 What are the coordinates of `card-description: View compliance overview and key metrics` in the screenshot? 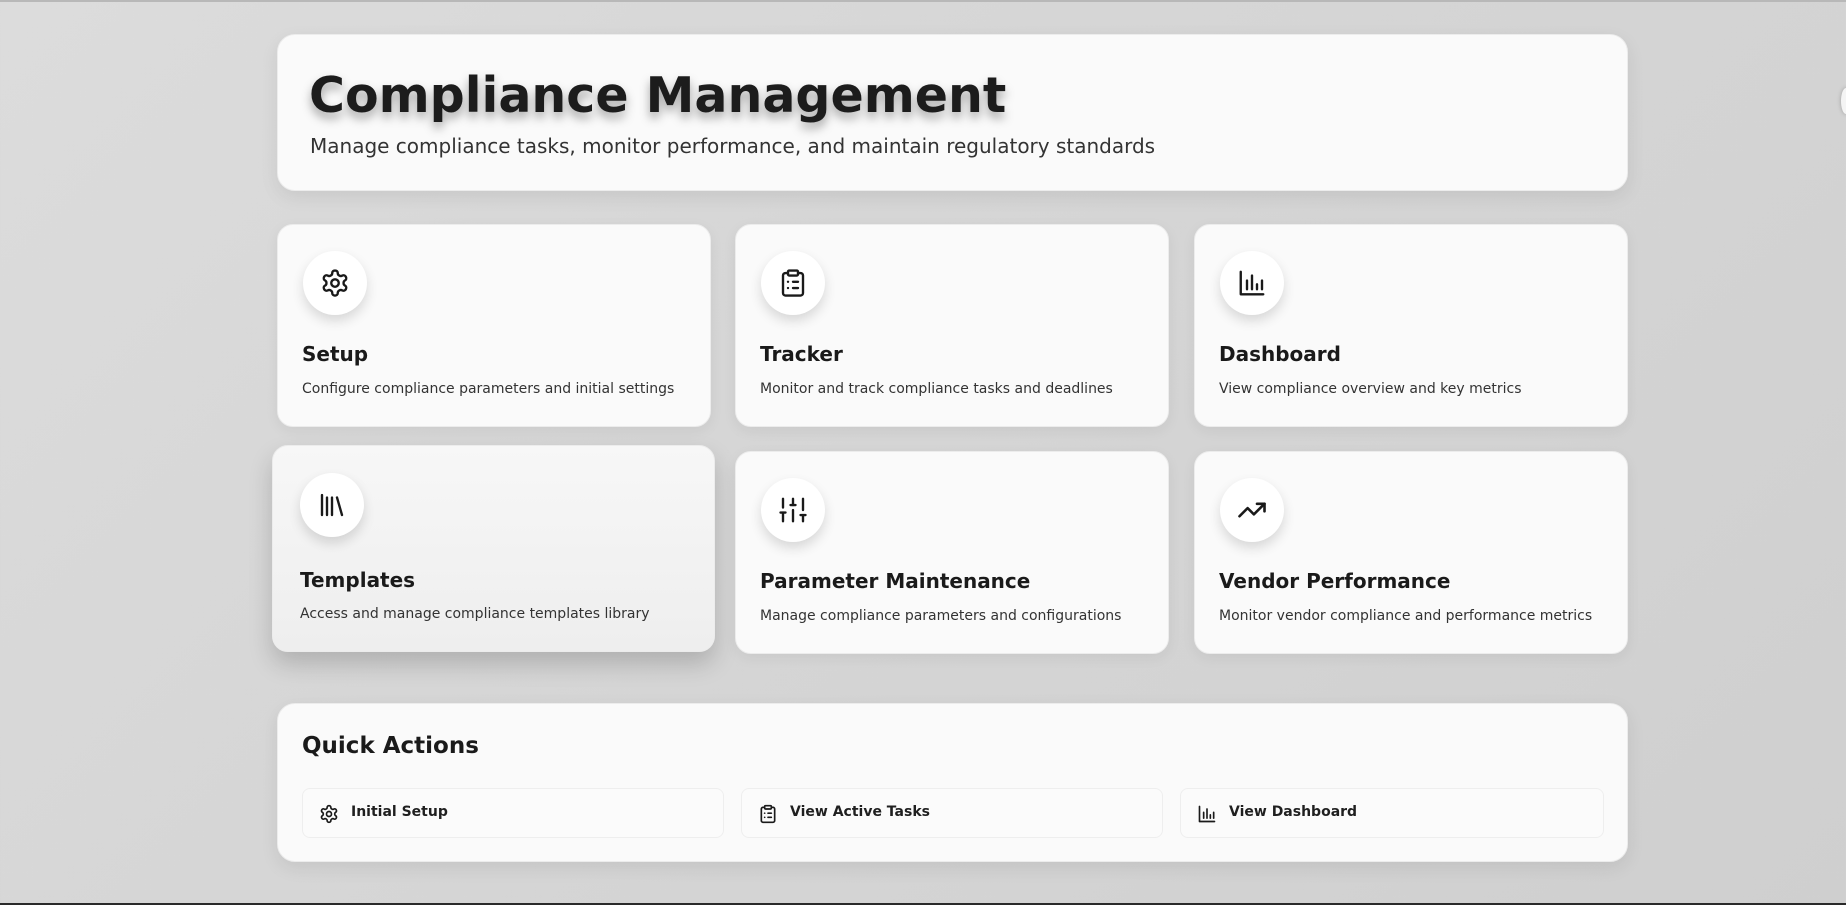 It's located at (1370, 389).